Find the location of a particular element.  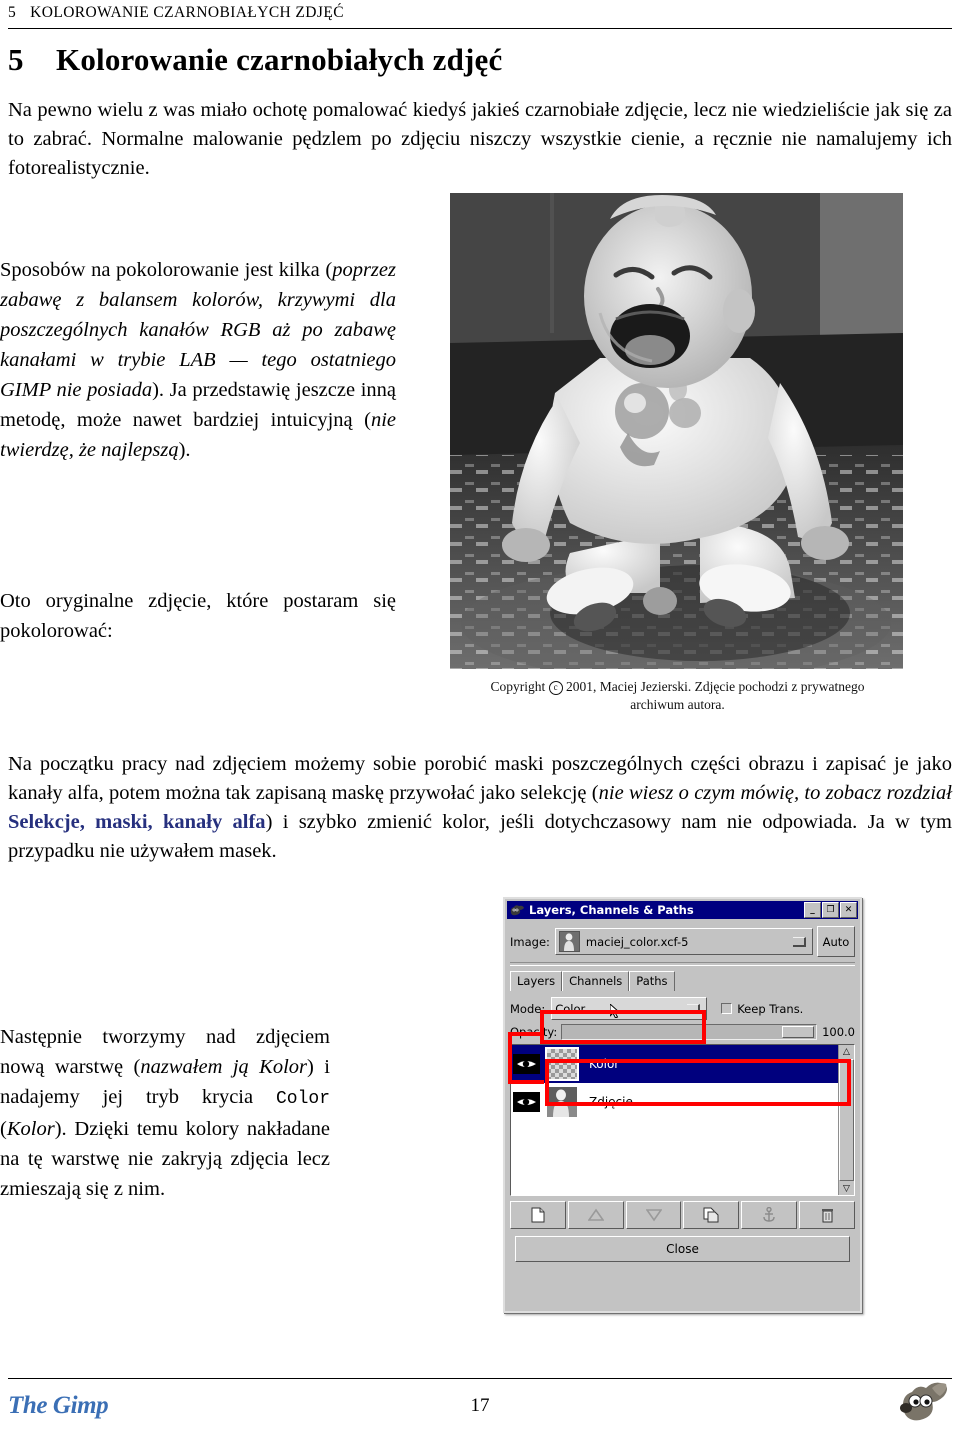

new-layer-icon is located at coordinates (538, 1215).